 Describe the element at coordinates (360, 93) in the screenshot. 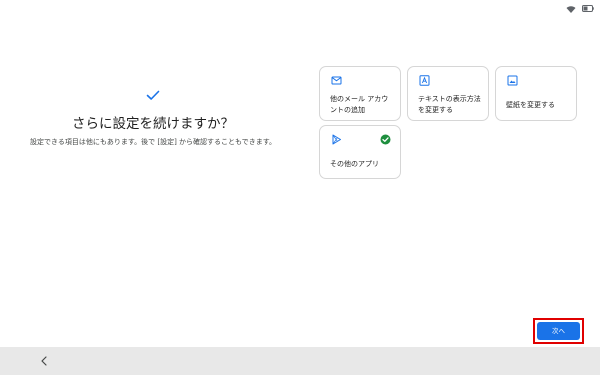

I see `card-add-email-account: 他のメール アカウントの追加` at that location.